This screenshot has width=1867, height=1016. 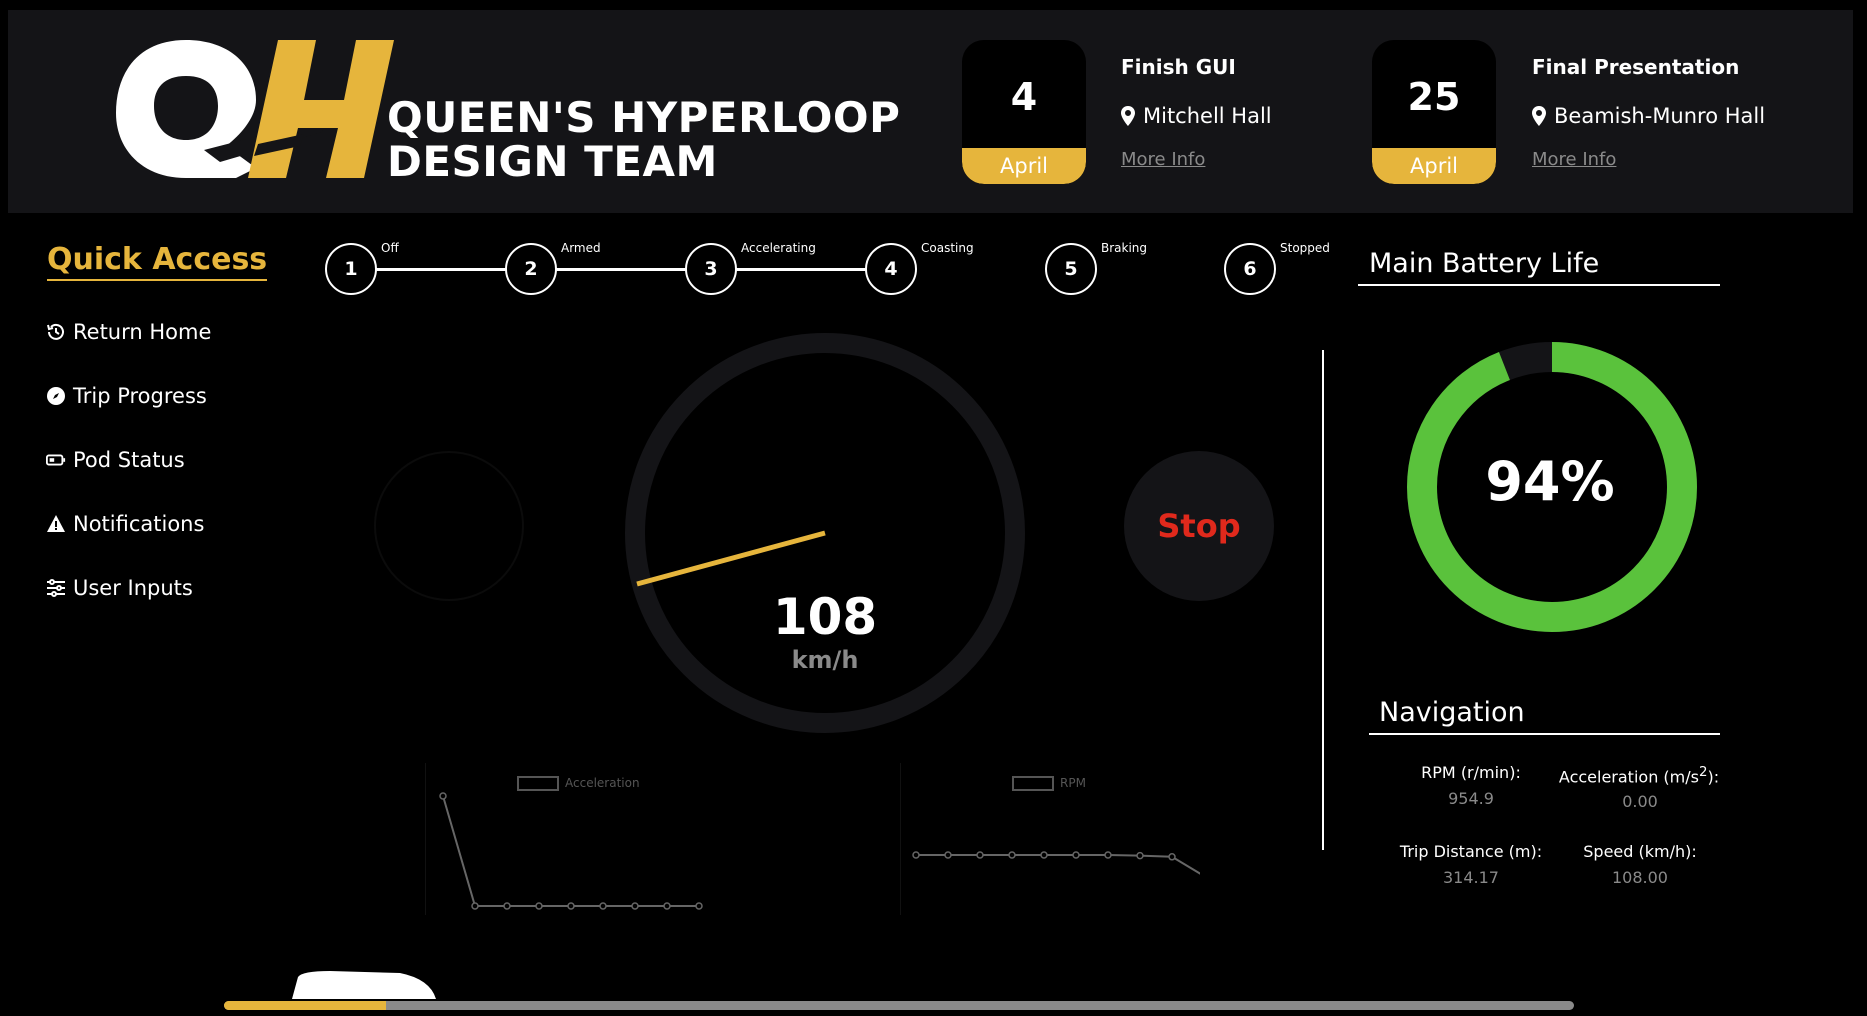 What do you see at coordinates (449, 526) in the screenshot?
I see `secondary-gauge` at bounding box center [449, 526].